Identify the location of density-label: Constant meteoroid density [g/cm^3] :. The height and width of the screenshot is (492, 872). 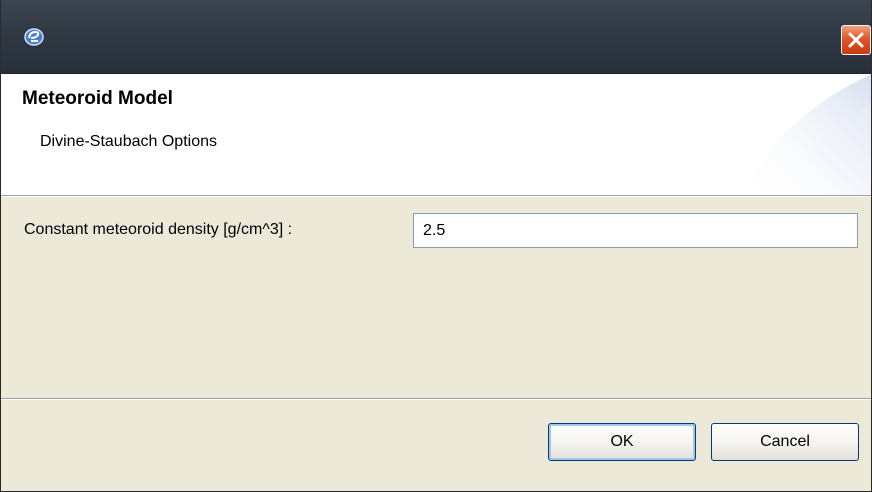
(158, 229).